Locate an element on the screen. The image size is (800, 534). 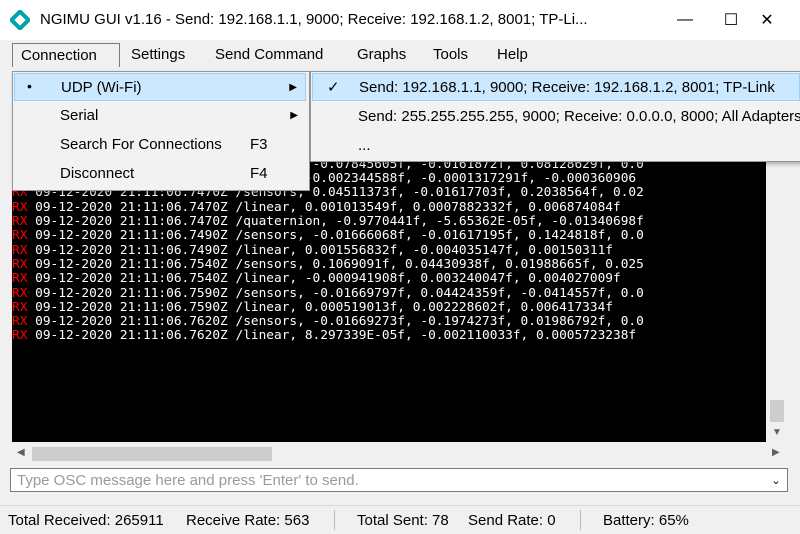
status-send-rate: Send Rate: 0 is located at coordinates (512, 520).